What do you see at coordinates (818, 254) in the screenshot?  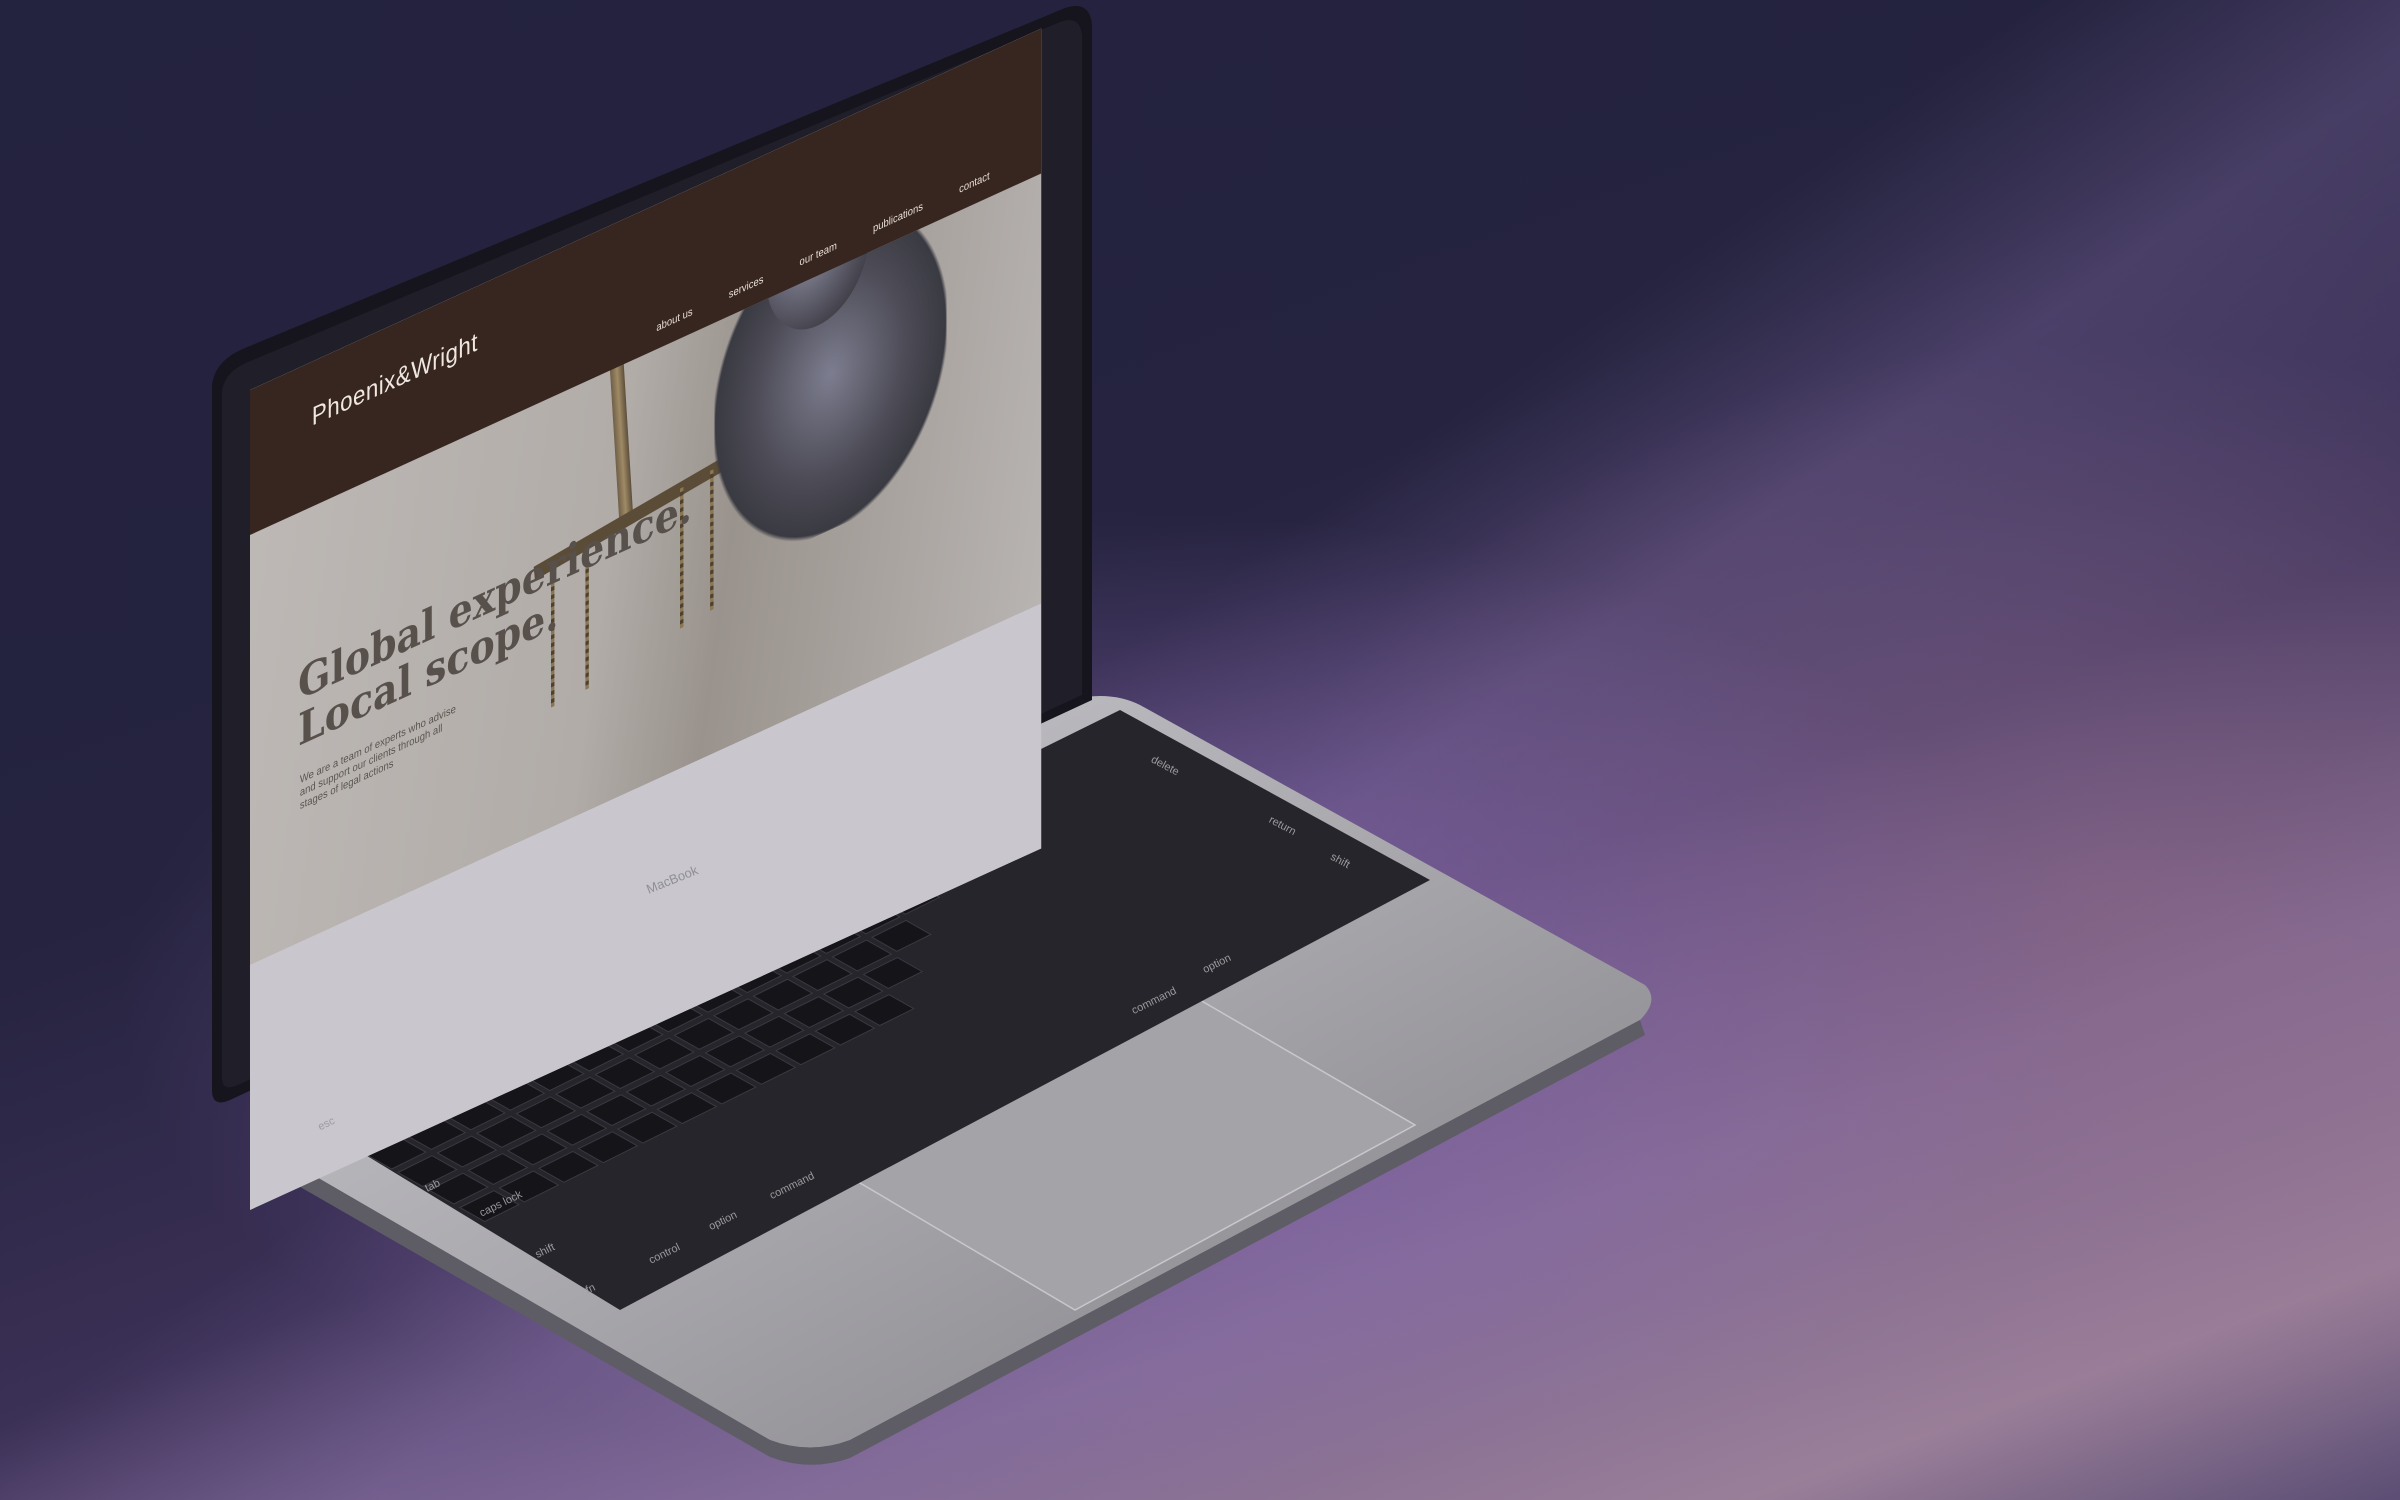 I see `nav-our-team: our team` at bounding box center [818, 254].